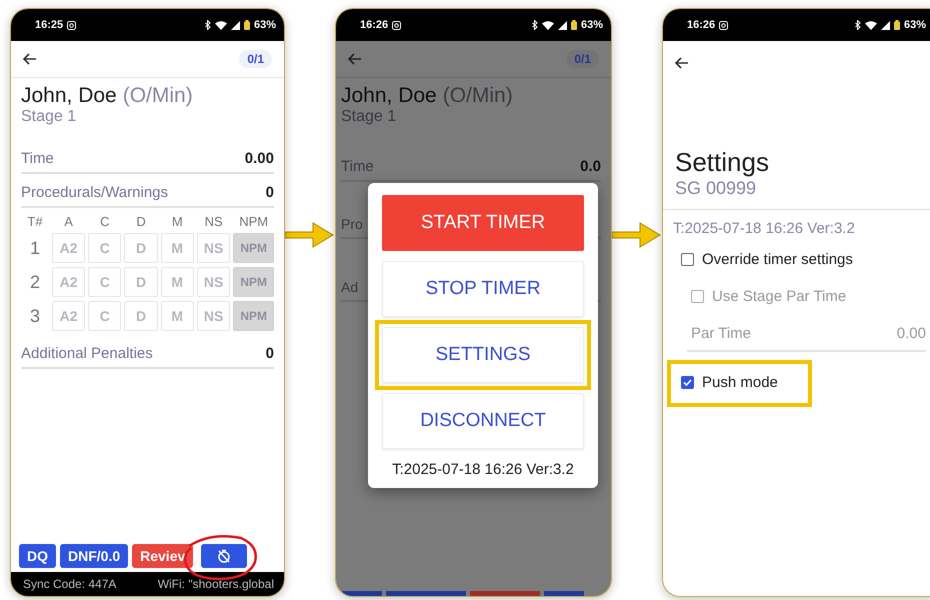 This screenshot has height=600, width=930. I want to click on timer-off-icon, so click(224, 556).